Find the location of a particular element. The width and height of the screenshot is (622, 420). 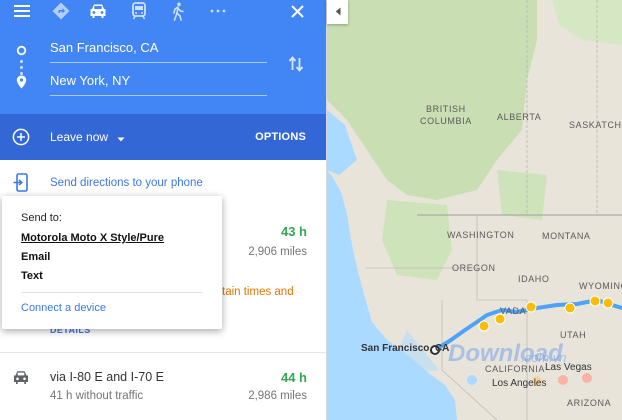

leave-now-select: Leave now is located at coordinates (87, 137).